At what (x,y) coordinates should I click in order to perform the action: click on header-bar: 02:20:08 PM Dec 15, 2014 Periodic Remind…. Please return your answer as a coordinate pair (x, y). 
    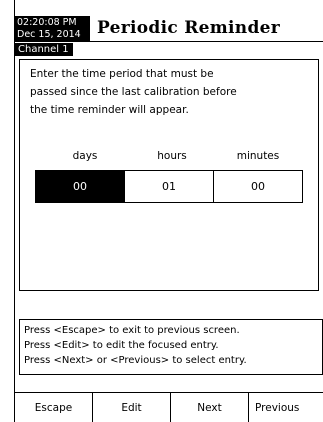
    Looking at the image, I should click on (169, 29).